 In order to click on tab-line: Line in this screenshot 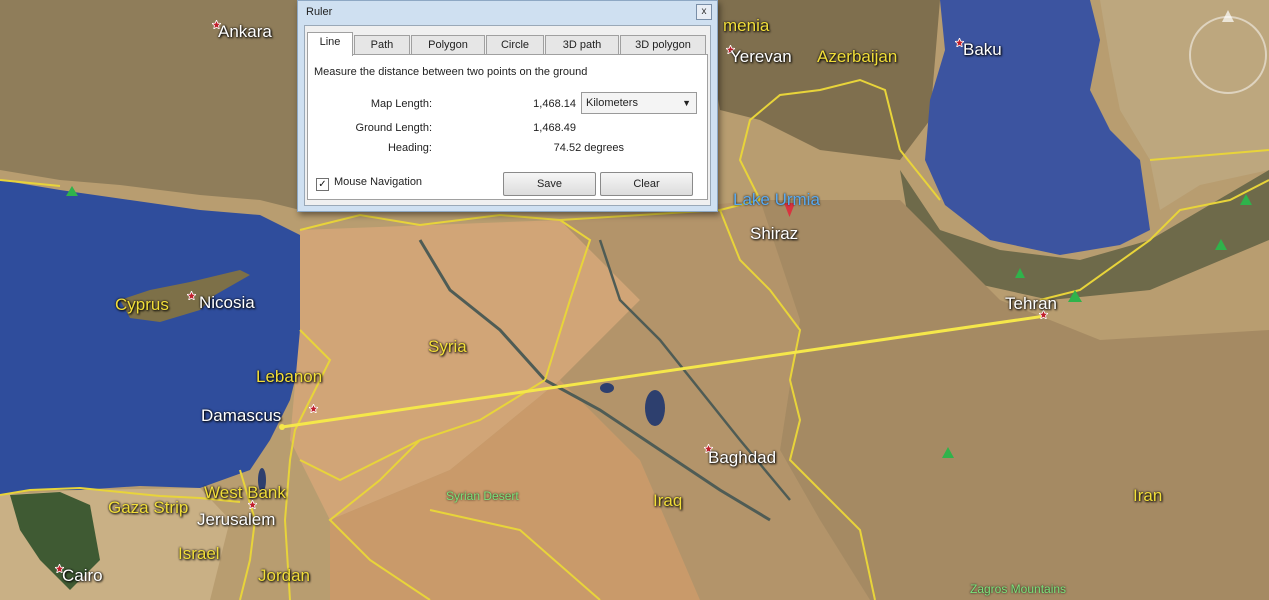, I will do `click(330, 44)`.